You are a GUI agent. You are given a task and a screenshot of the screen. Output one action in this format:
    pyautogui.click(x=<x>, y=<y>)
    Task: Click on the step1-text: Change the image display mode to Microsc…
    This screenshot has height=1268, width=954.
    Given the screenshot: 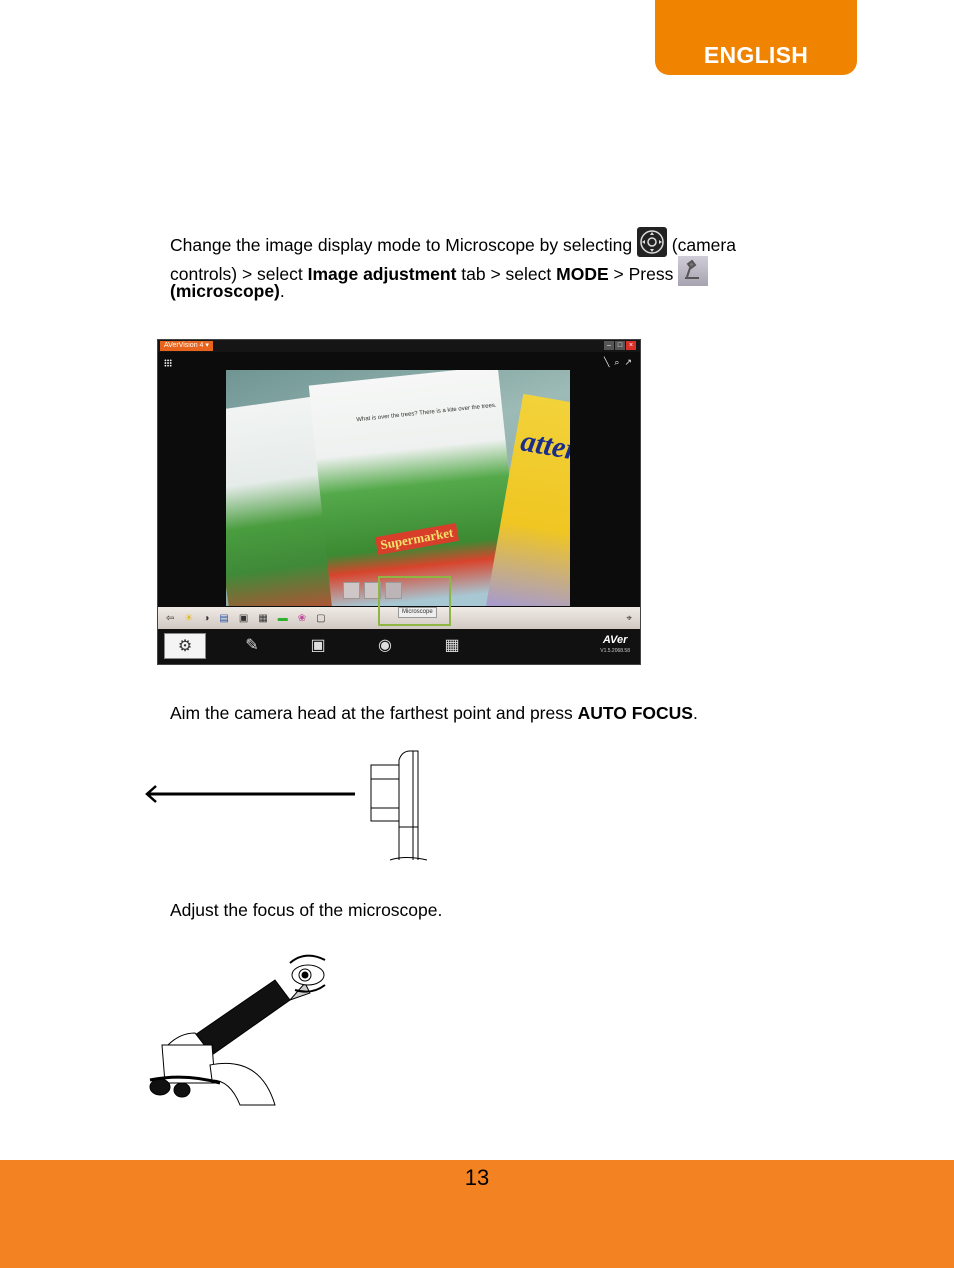 What is the action you would take?
    pyautogui.click(x=403, y=245)
    